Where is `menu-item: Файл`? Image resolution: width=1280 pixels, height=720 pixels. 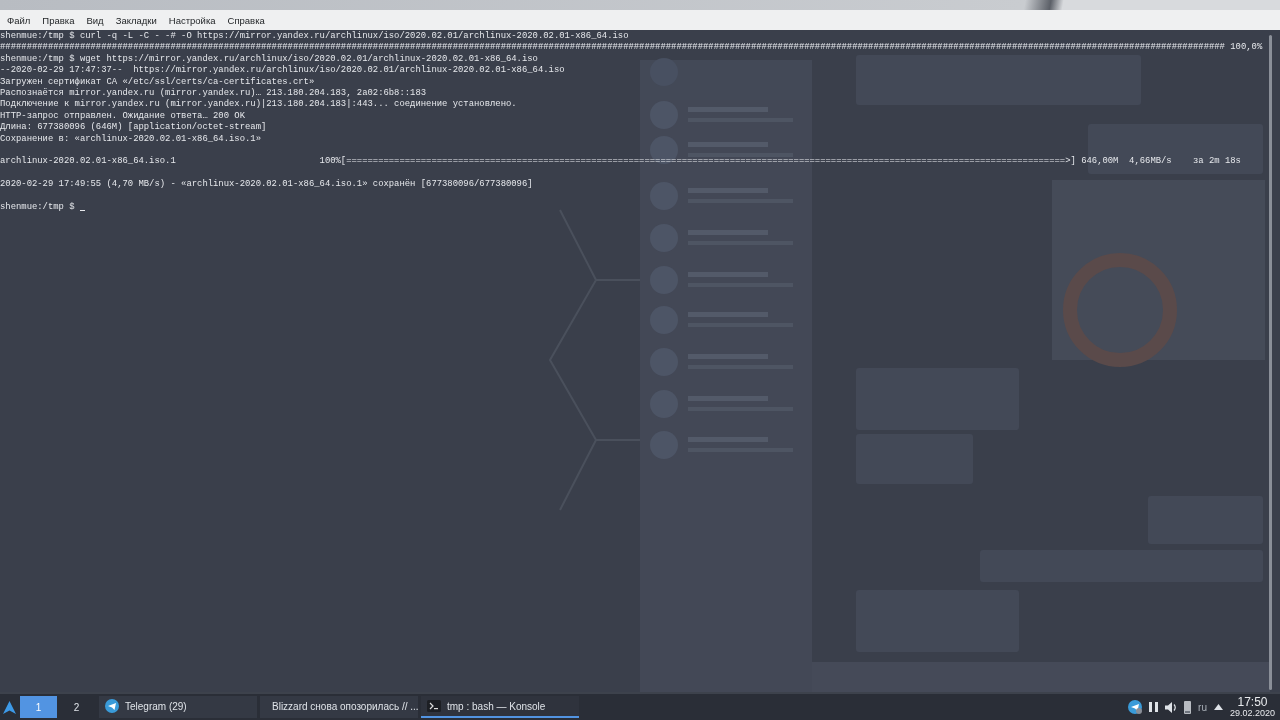
menu-item: Файл is located at coordinates (19, 20).